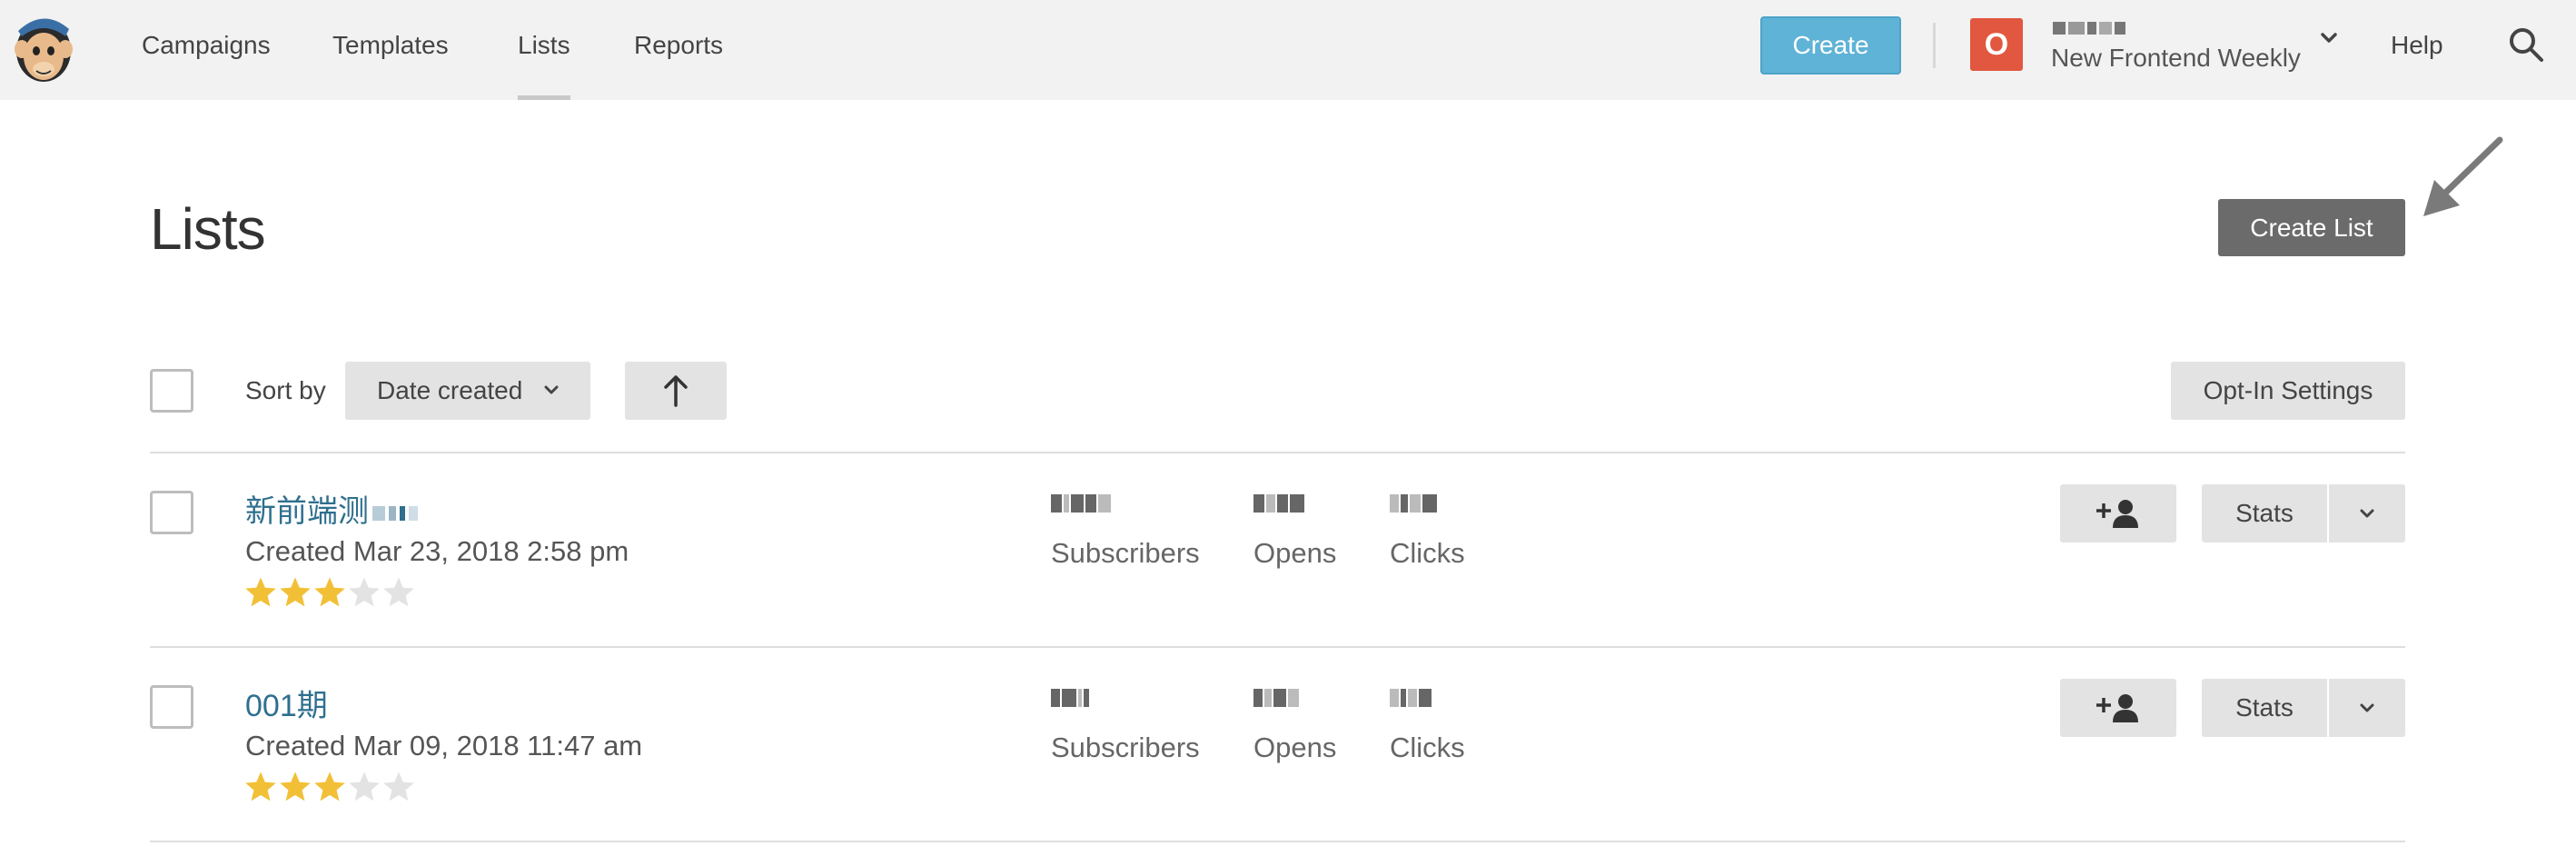  I want to click on sort-by-value: Date created, so click(450, 390).